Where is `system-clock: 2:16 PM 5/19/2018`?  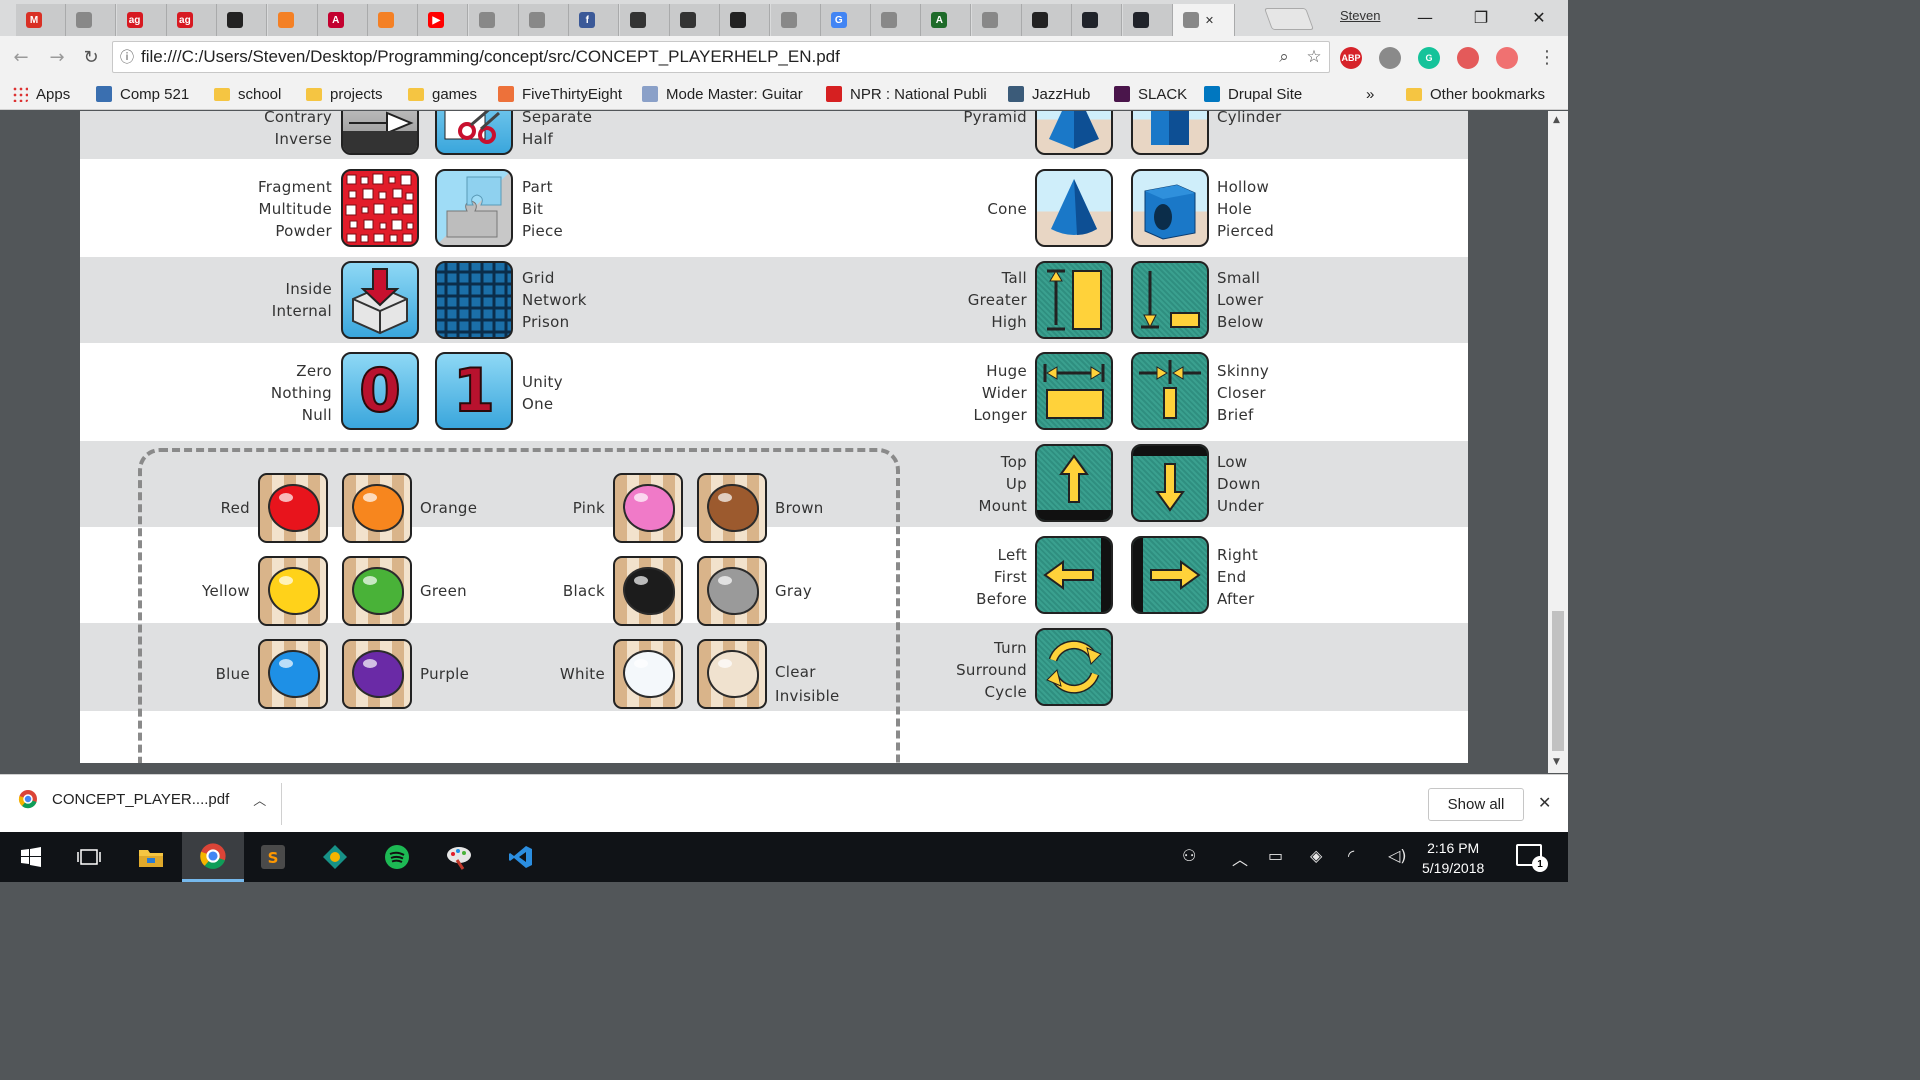 system-clock: 2:16 PM 5/19/2018 is located at coordinates (1453, 858).